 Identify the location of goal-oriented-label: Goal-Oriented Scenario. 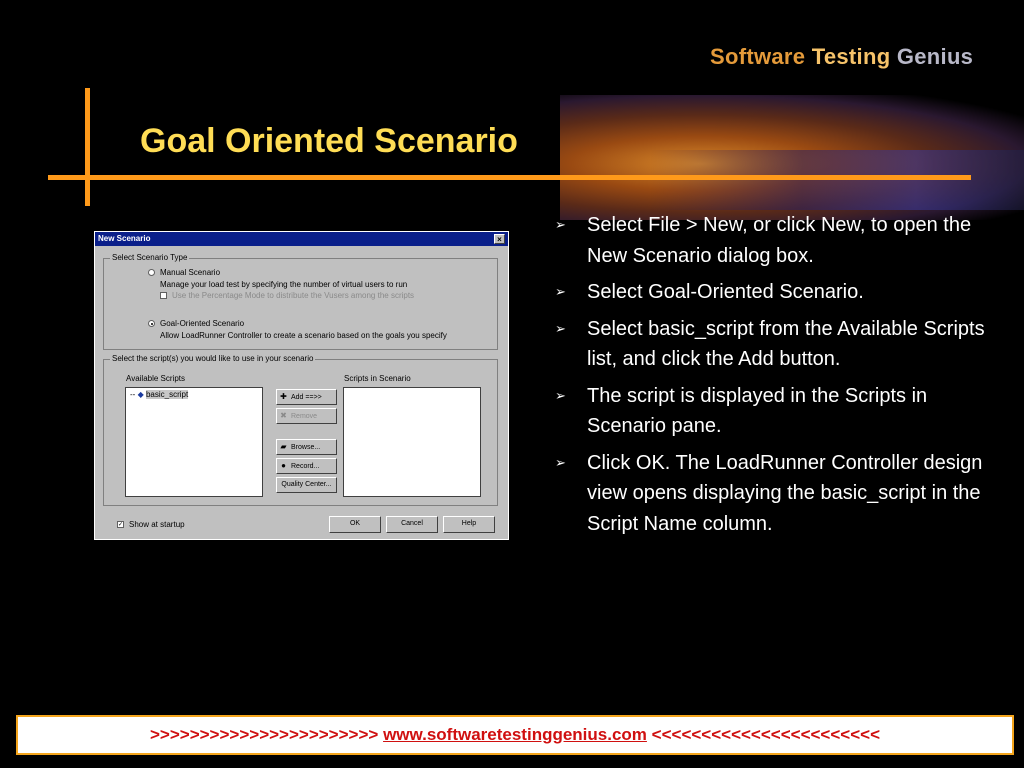
(202, 323).